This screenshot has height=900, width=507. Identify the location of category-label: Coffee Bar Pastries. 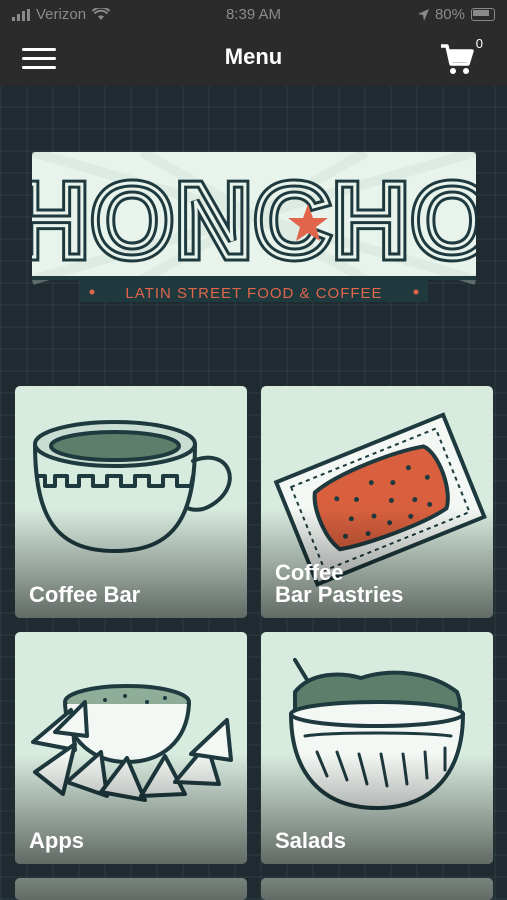
(379, 584).